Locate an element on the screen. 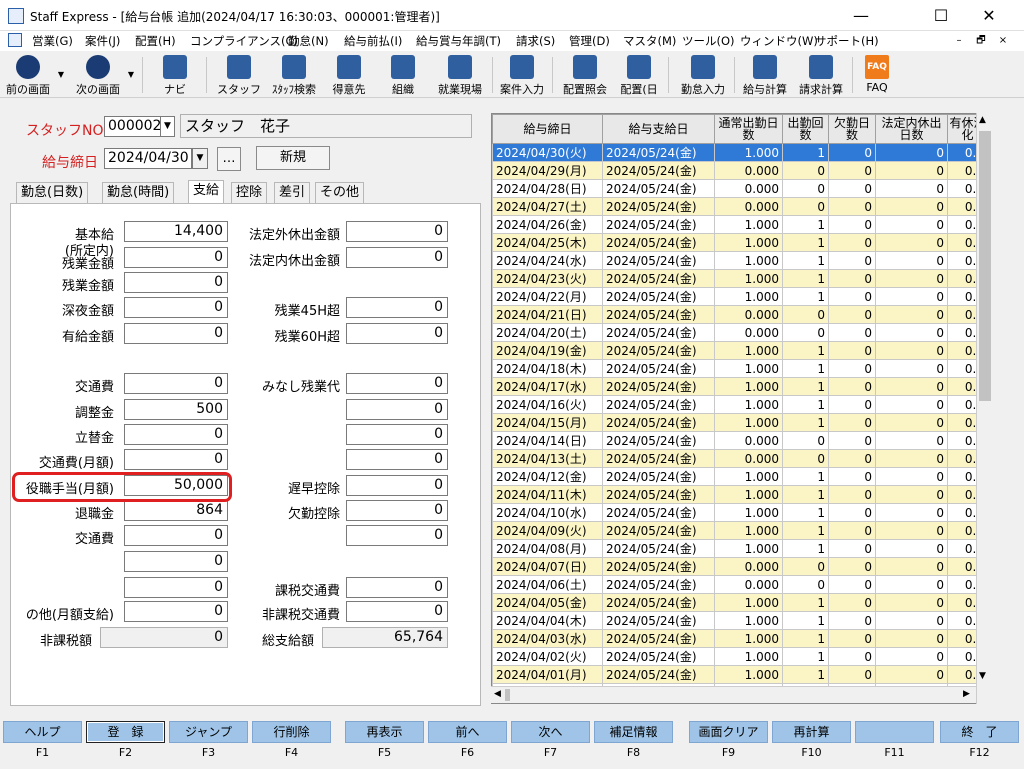 The width and height of the screenshot is (1024, 769). table-row: 2024/04/13(土) 2024/05/24(金) 0.000 0 0 0 0.0 is located at coordinates (740, 458).